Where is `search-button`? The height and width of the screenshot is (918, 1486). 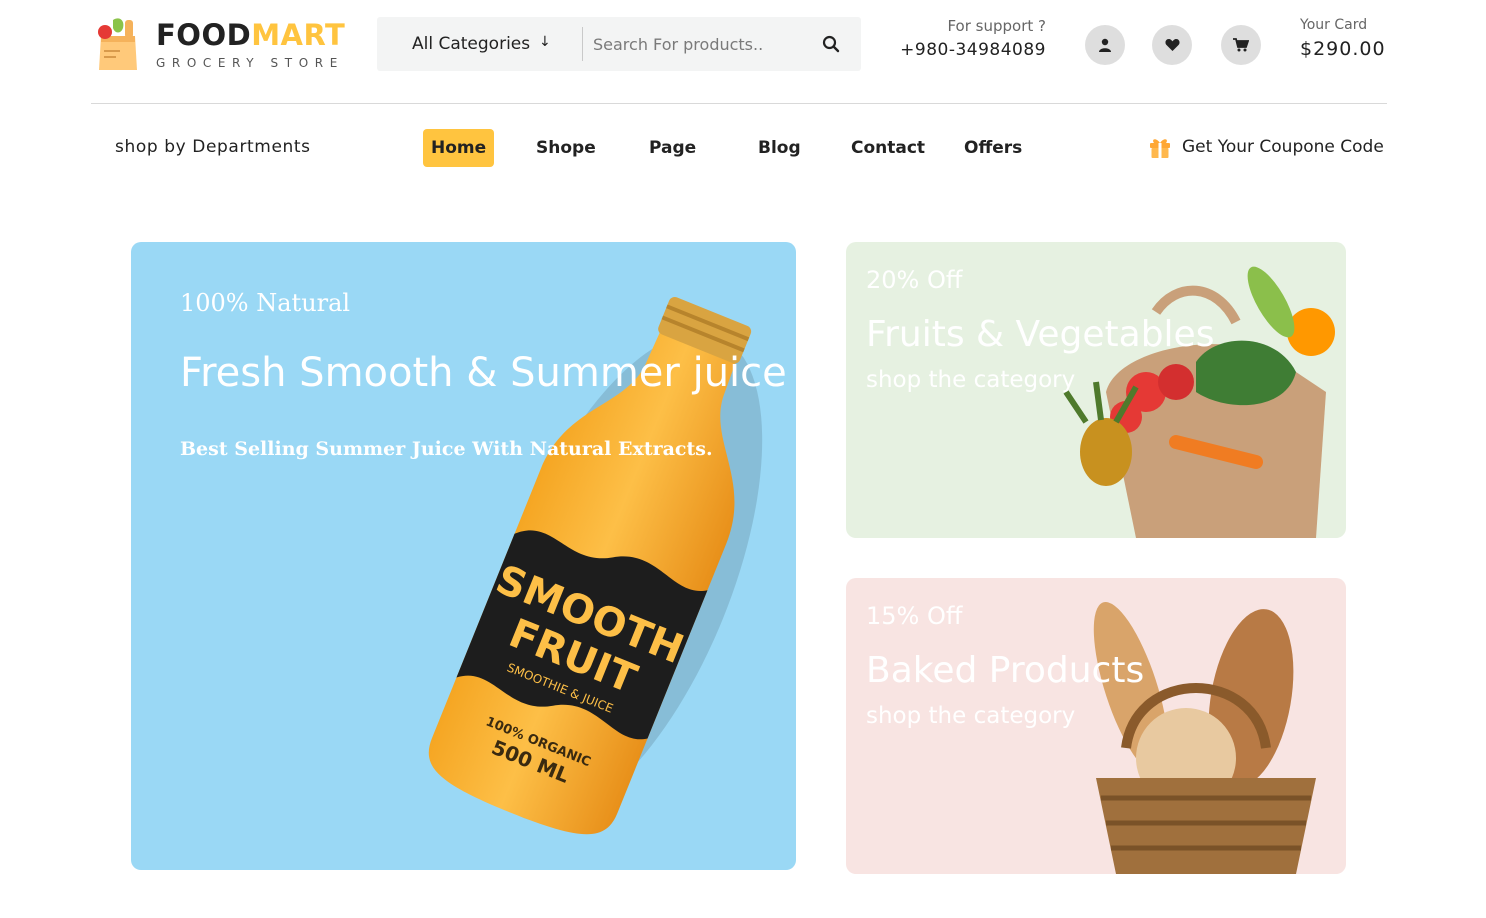 search-button is located at coordinates (831, 44).